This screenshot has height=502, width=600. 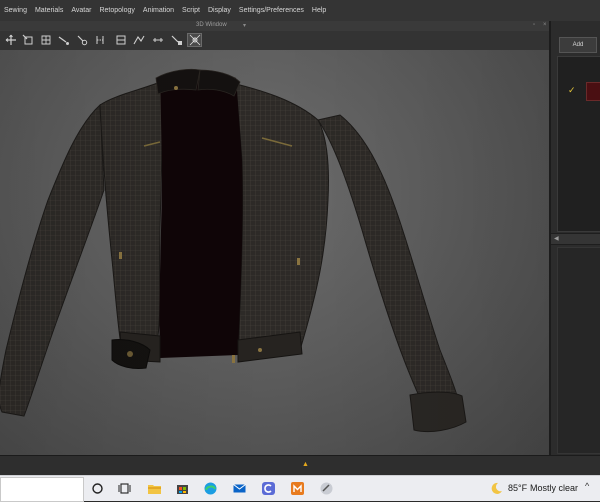 I want to click on tack-icon, so click(x=99, y=40).